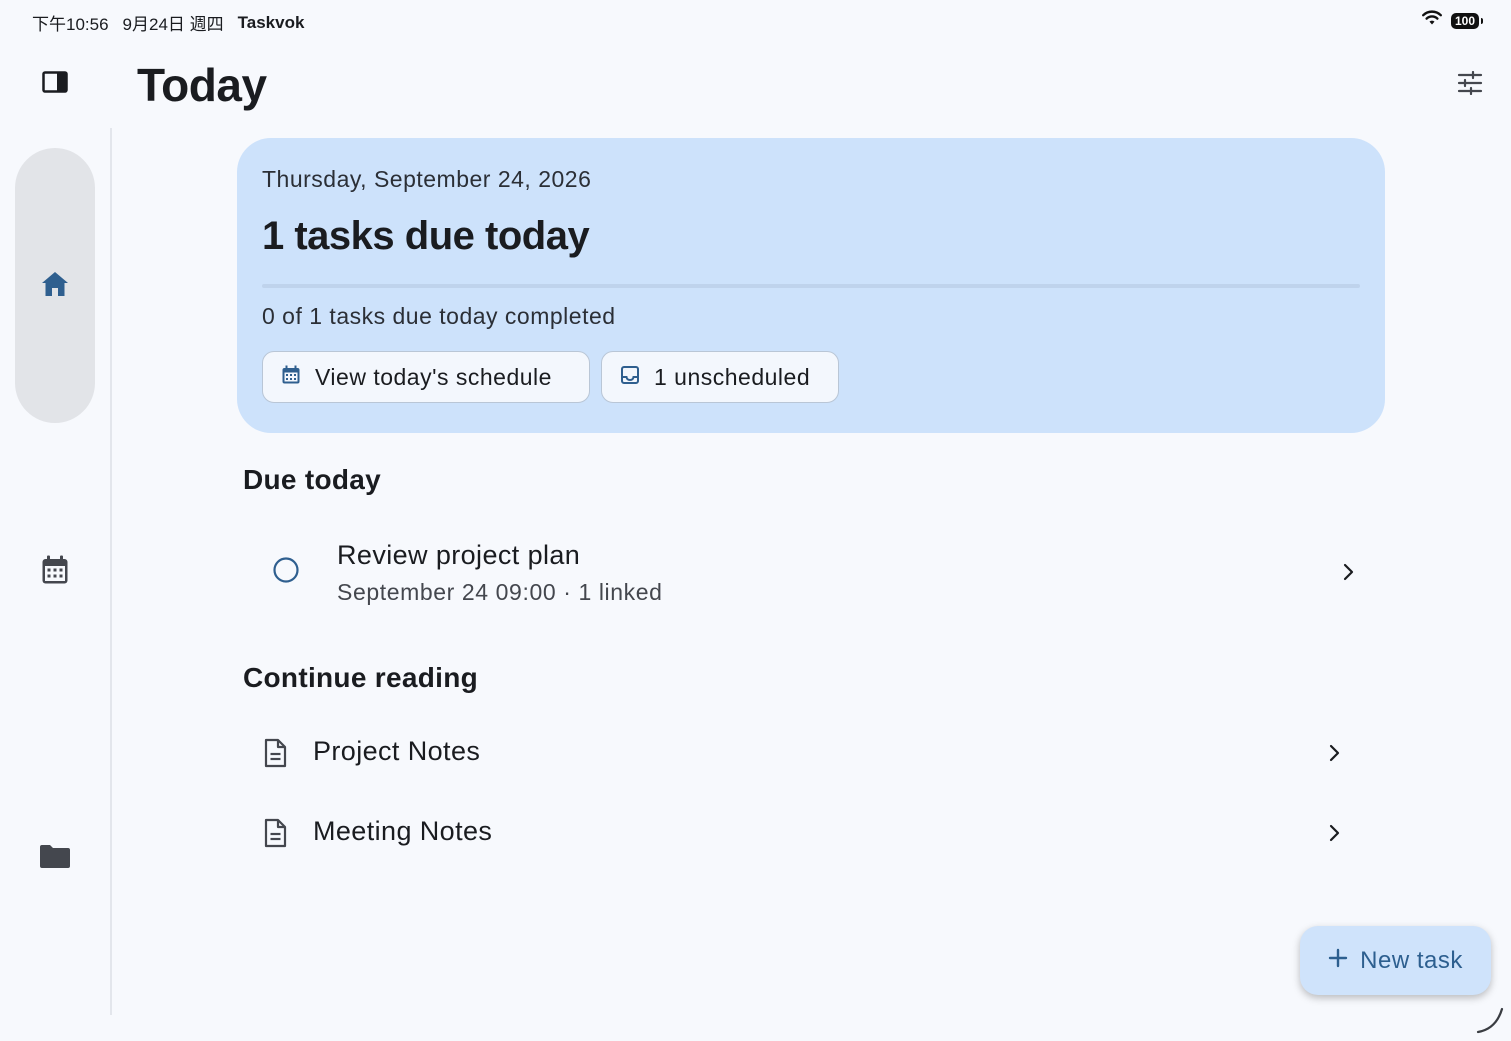 The height and width of the screenshot is (1041, 1511). I want to click on document-row-meeting-notes: Meeting Notes, so click(805, 832).